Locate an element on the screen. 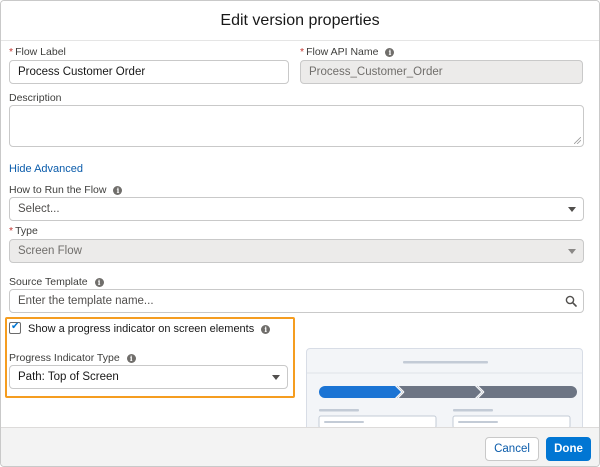 The width and height of the screenshot is (600, 467). modal-header: Edit version properties is located at coordinates (300, 21).